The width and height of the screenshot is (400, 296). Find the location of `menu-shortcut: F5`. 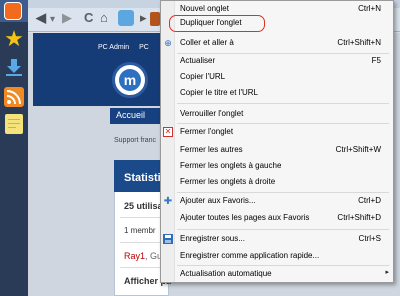

menu-shortcut: F5 is located at coordinates (376, 60).